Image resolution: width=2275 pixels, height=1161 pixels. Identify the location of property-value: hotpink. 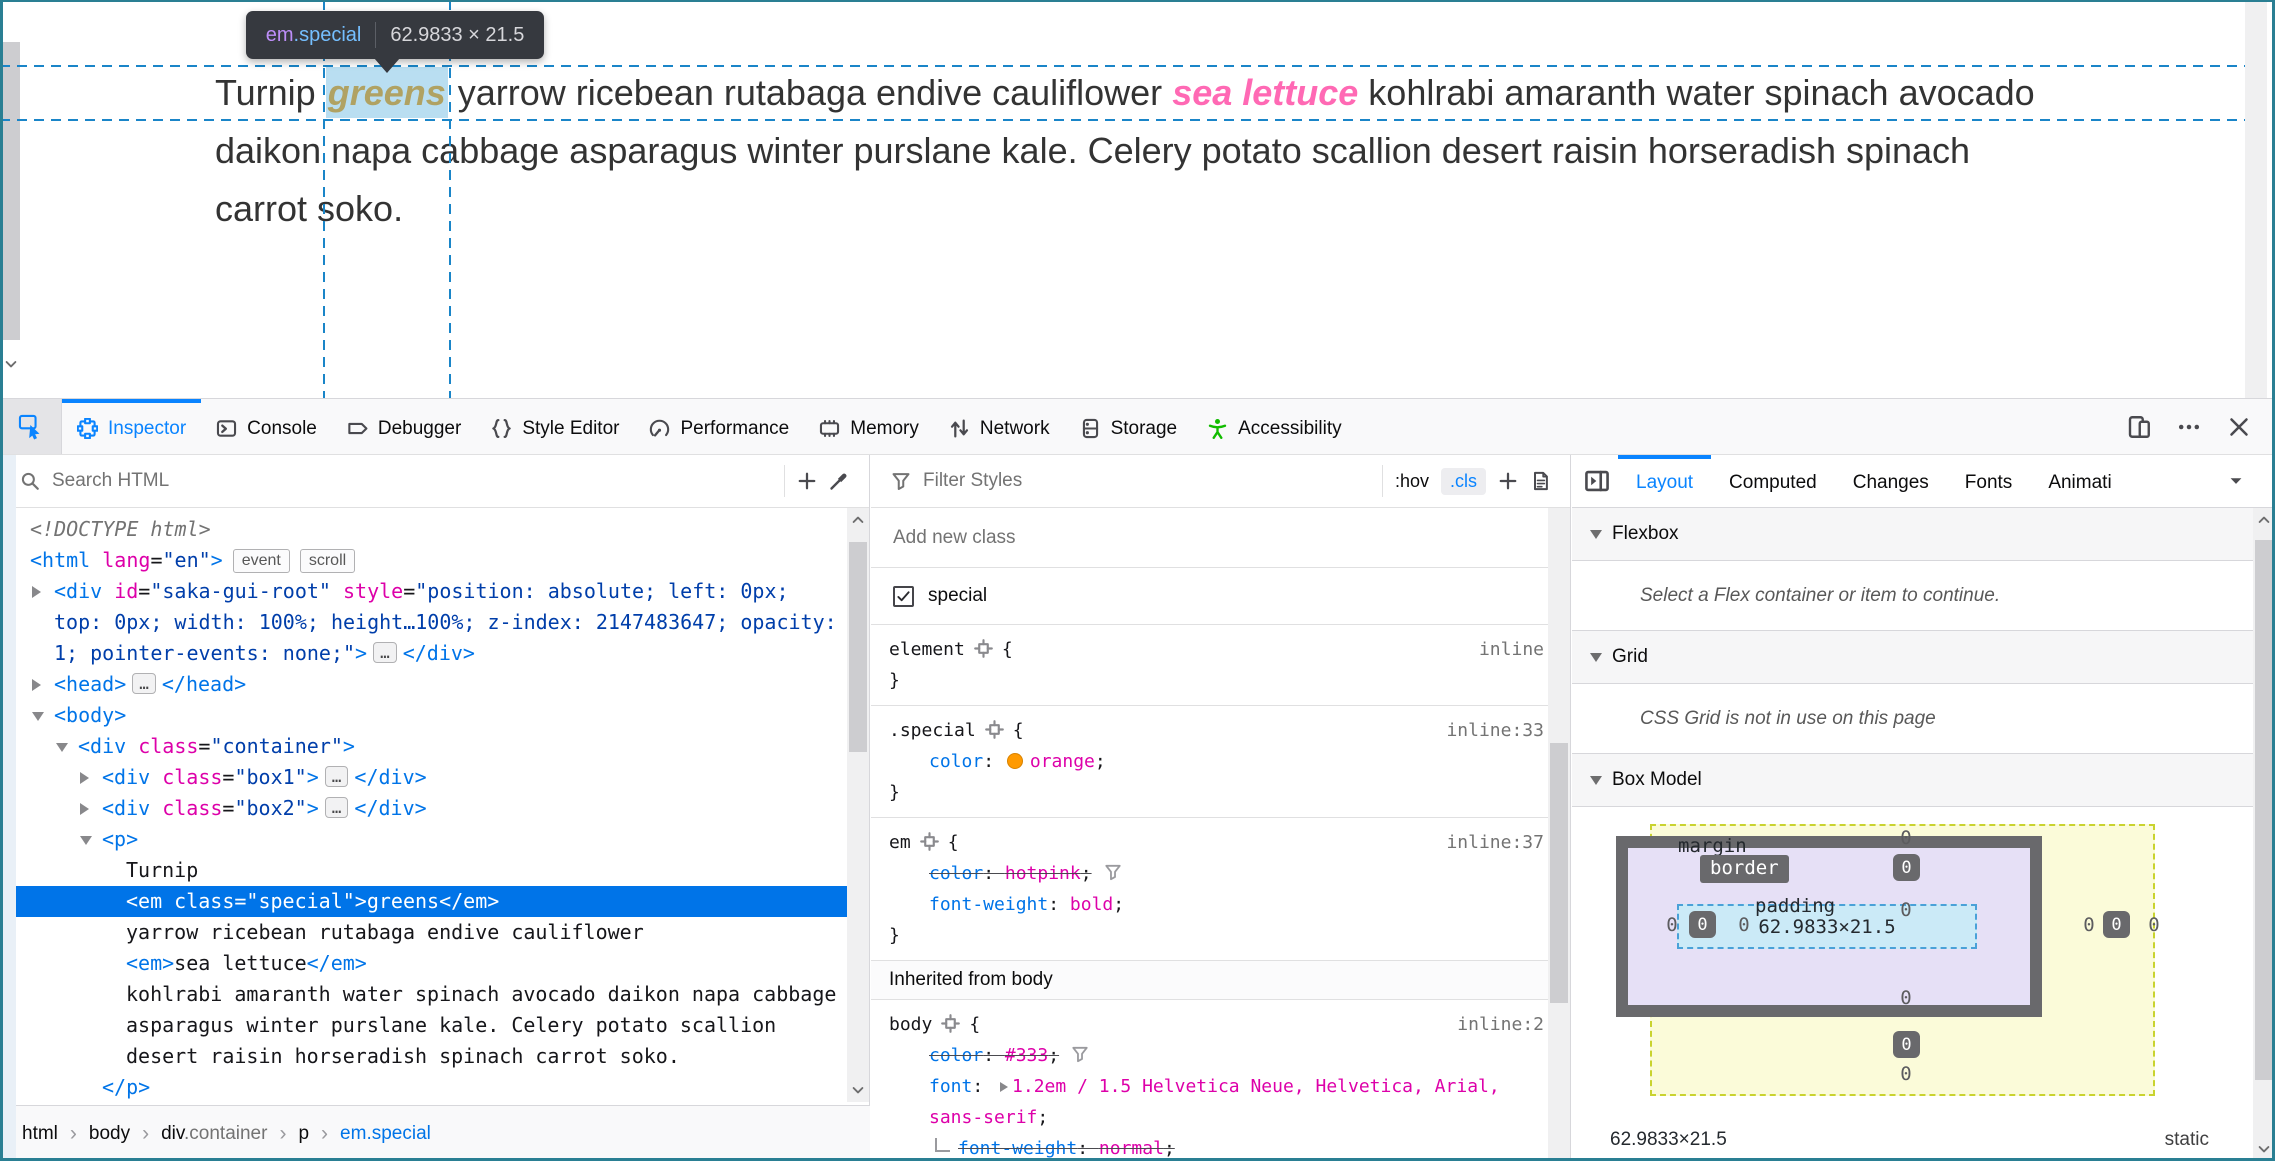
(1043, 873).